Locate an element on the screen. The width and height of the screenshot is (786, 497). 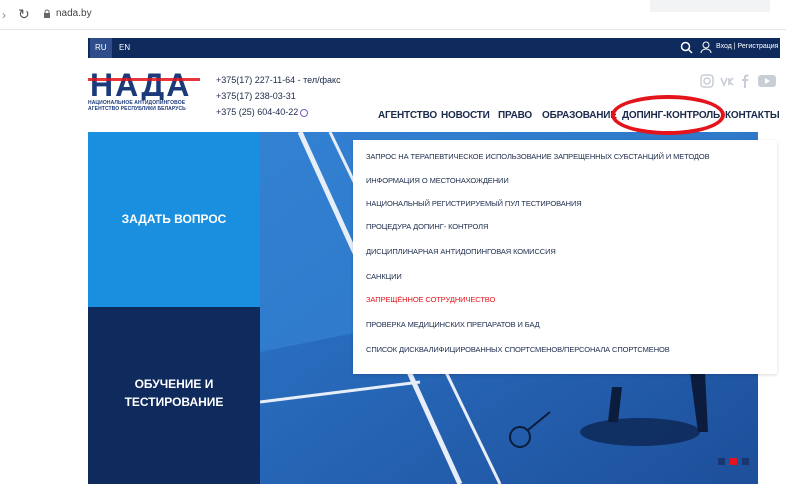
training-testing-label-2: ТЕСТИРОВАНИЕ is located at coordinates (174, 402).